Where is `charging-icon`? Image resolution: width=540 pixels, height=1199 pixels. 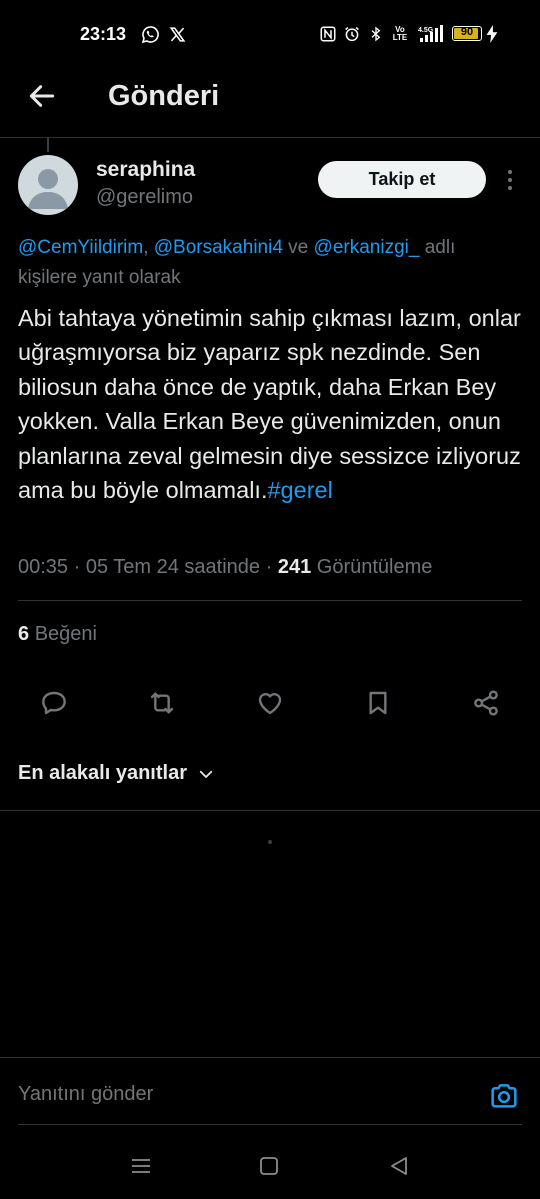
charging-icon is located at coordinates (492, 34).